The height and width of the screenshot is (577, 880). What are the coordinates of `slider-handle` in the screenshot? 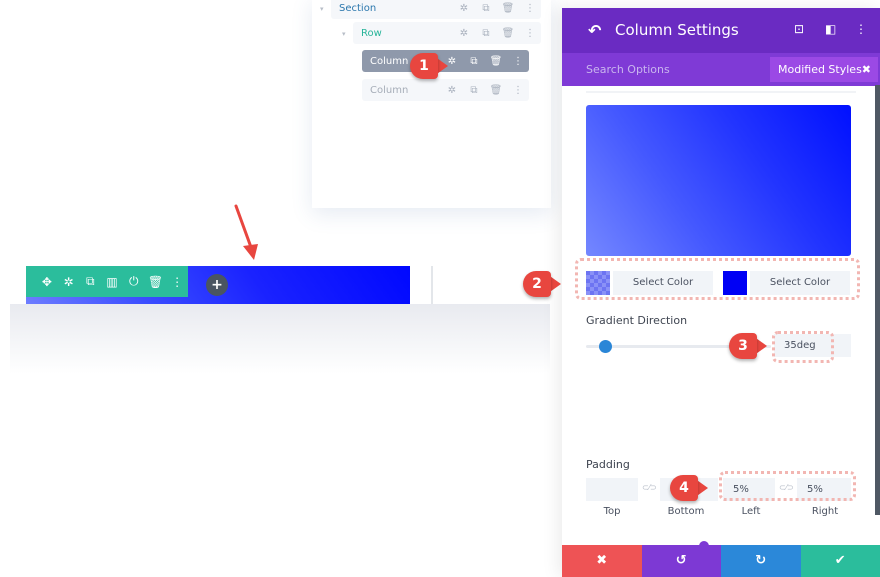 It's located at (605, 346).